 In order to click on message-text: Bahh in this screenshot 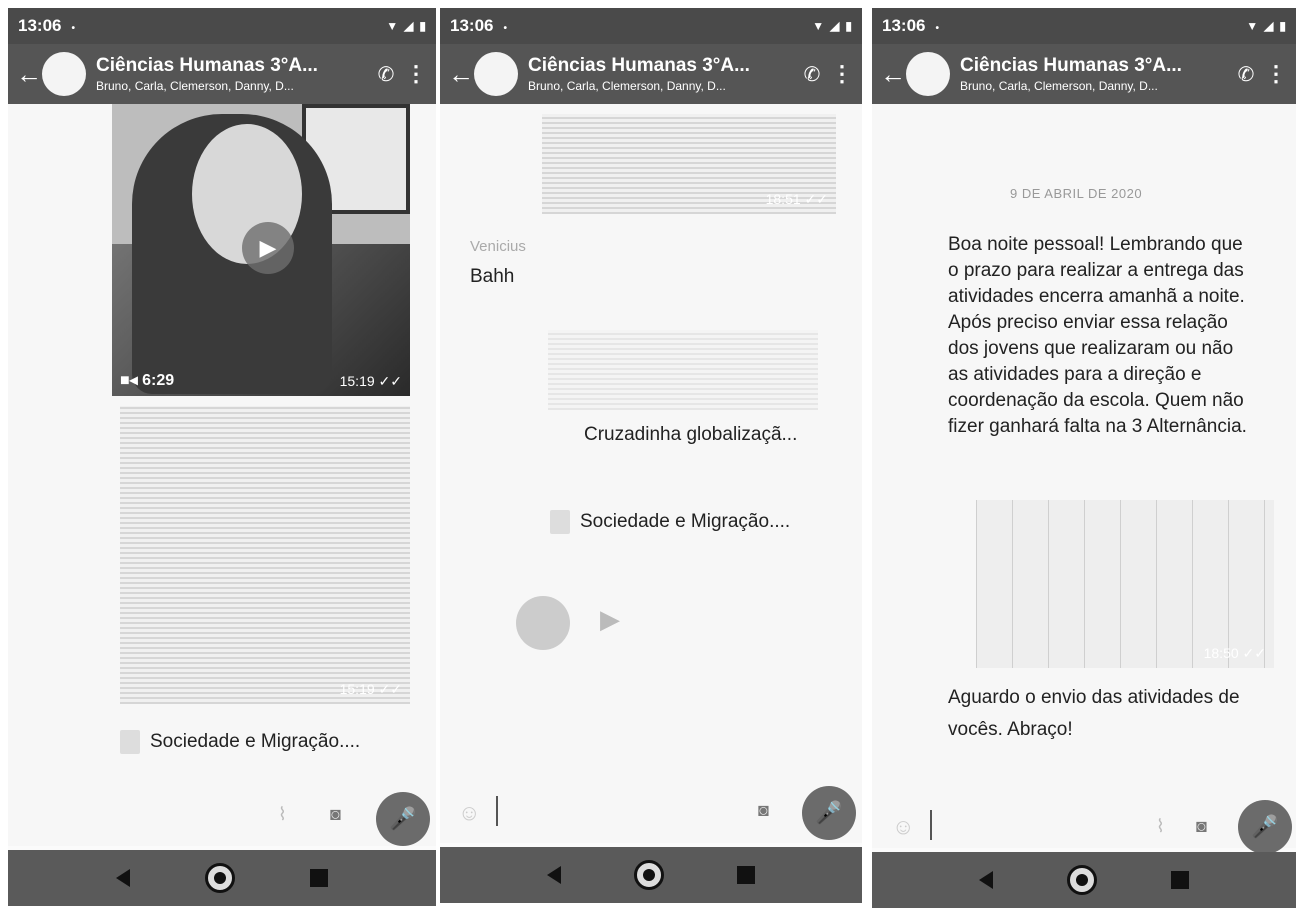, I will do `click(492, 276)`.